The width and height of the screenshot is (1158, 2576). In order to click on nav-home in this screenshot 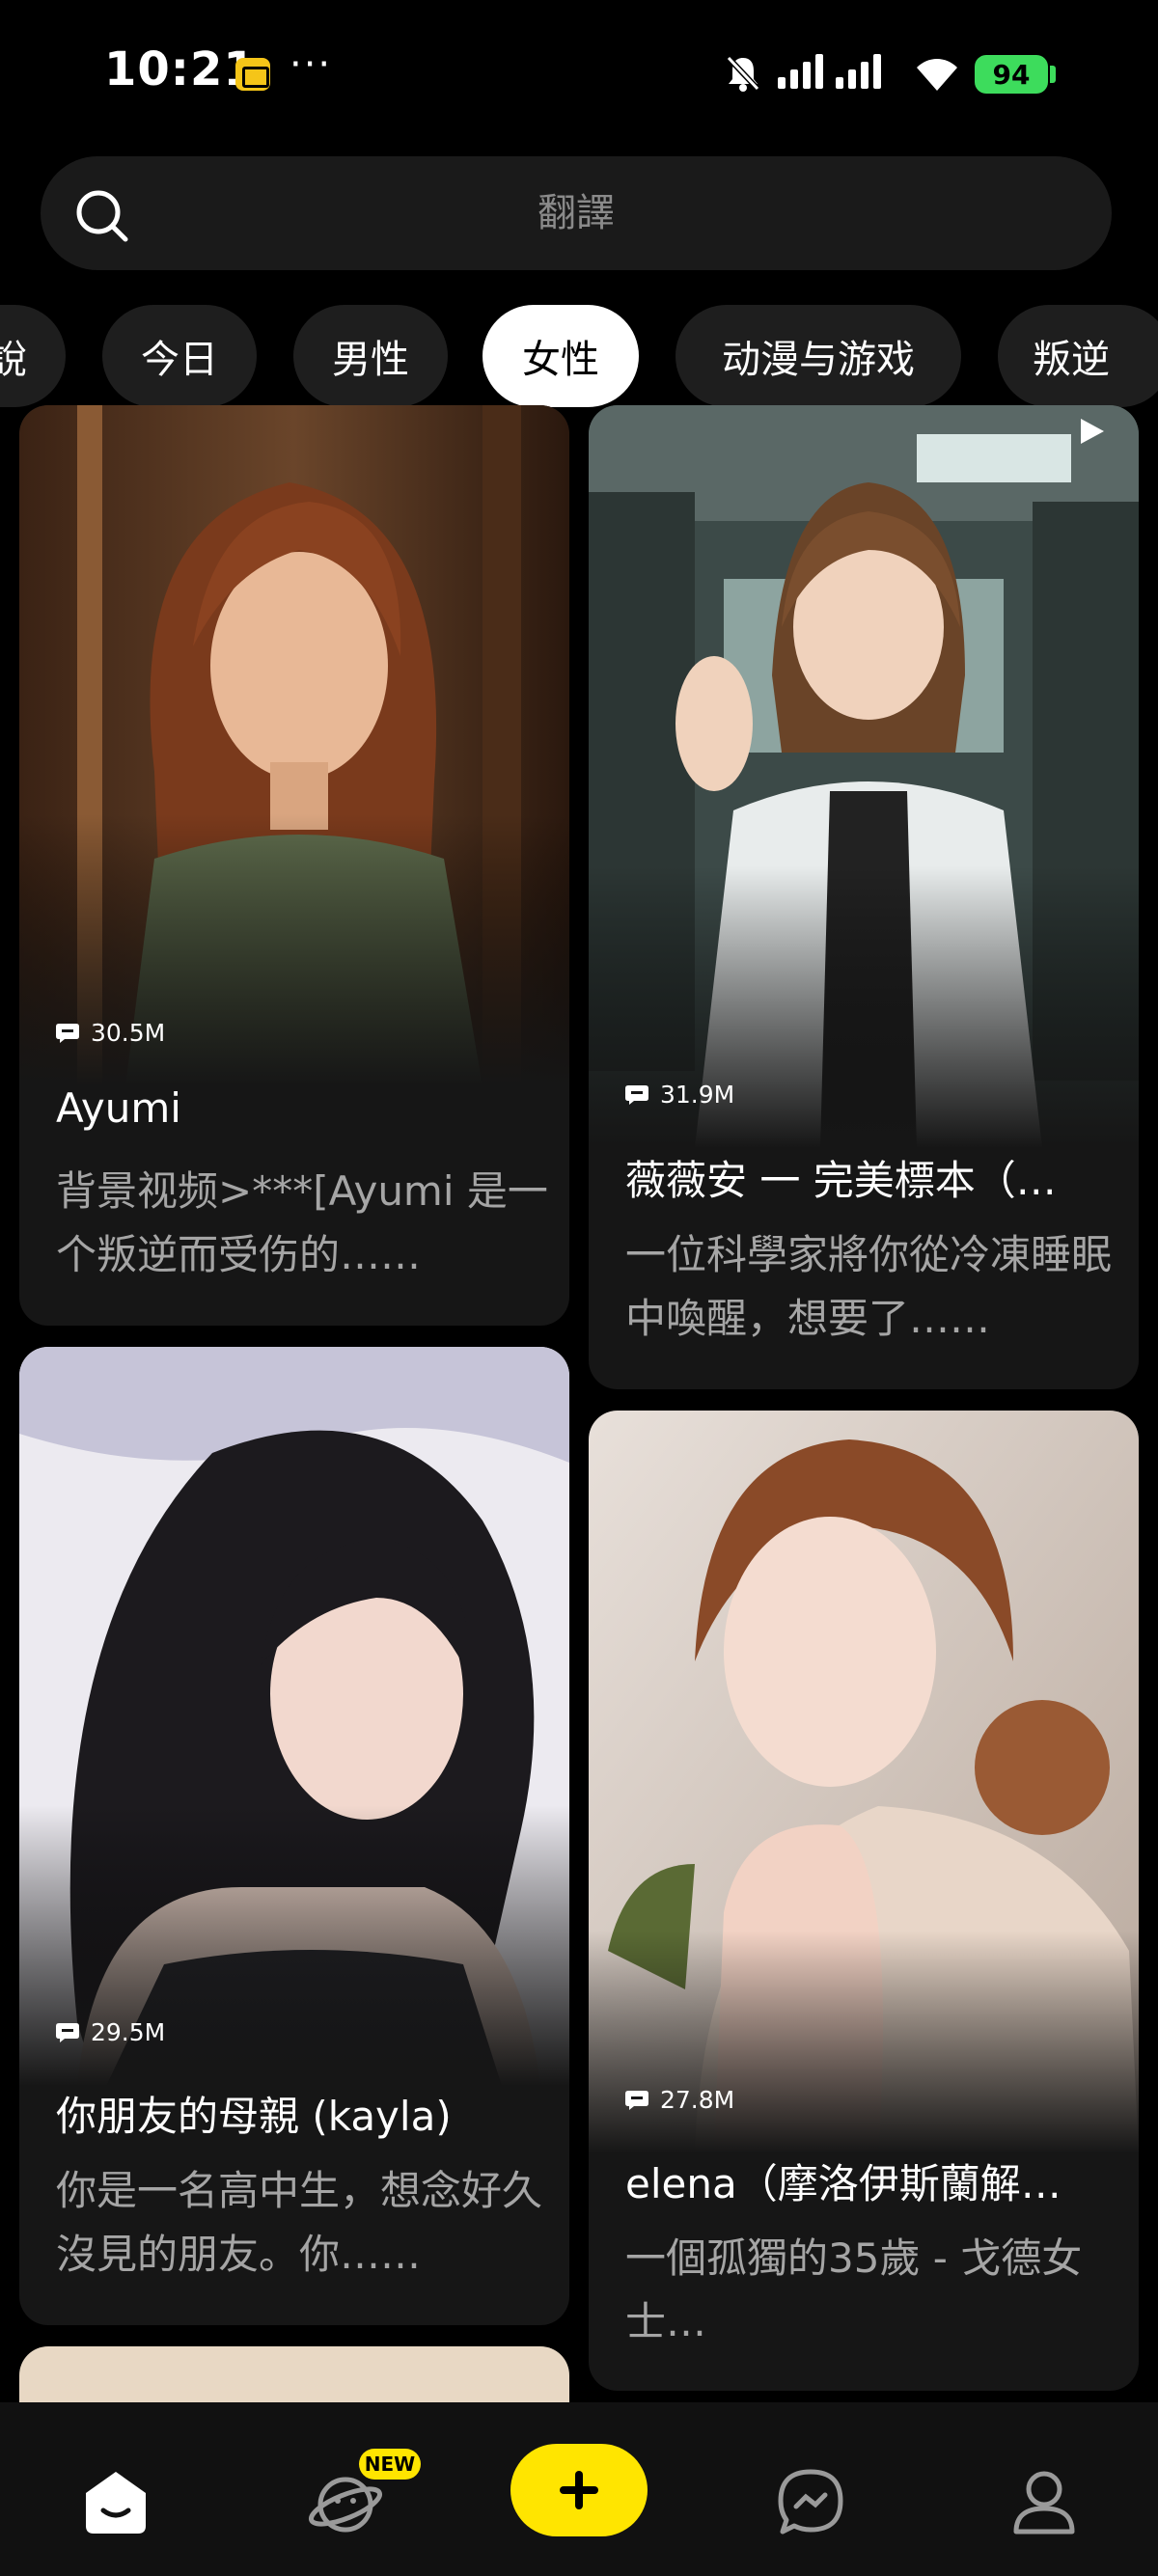, I will do `click(116, 2489)`.